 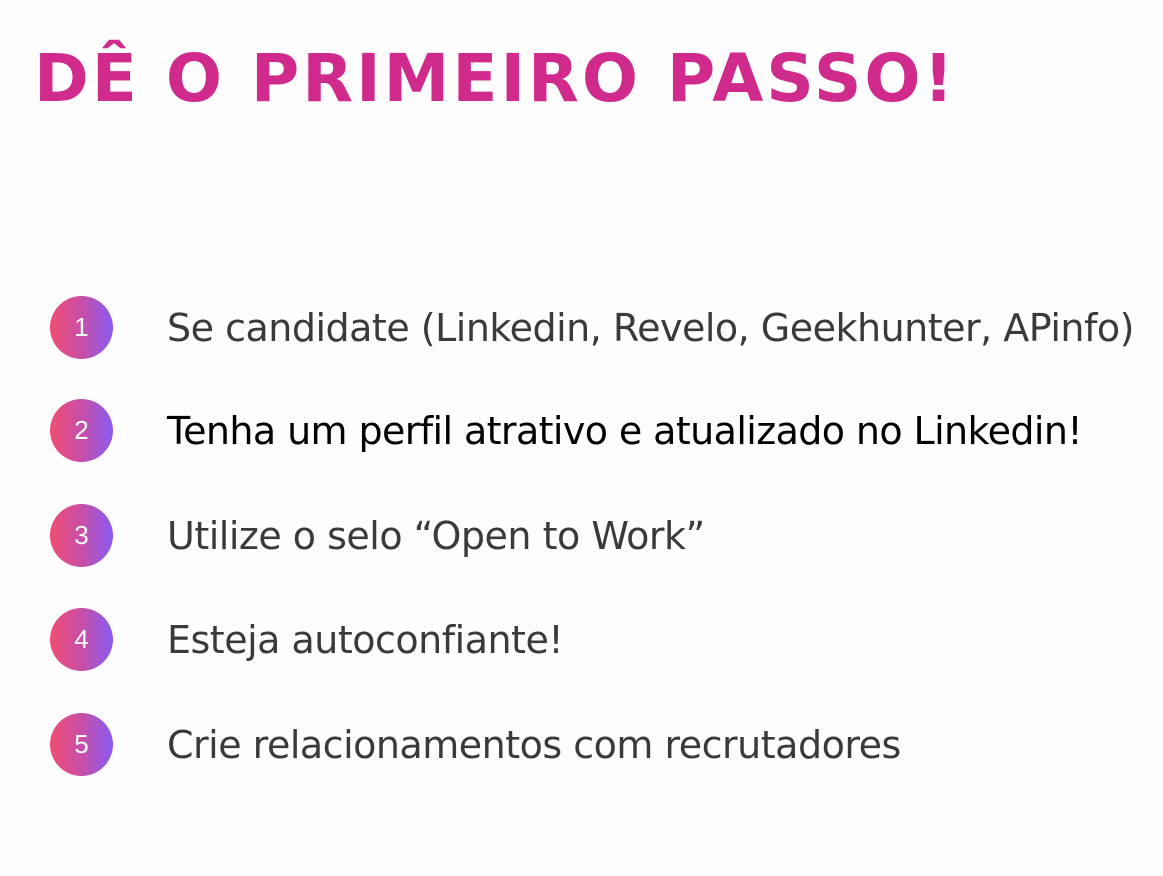 I want to click on list-item-step-5: 5 Crie relacionamentos com recrutadores, so click(x=600, y=745).